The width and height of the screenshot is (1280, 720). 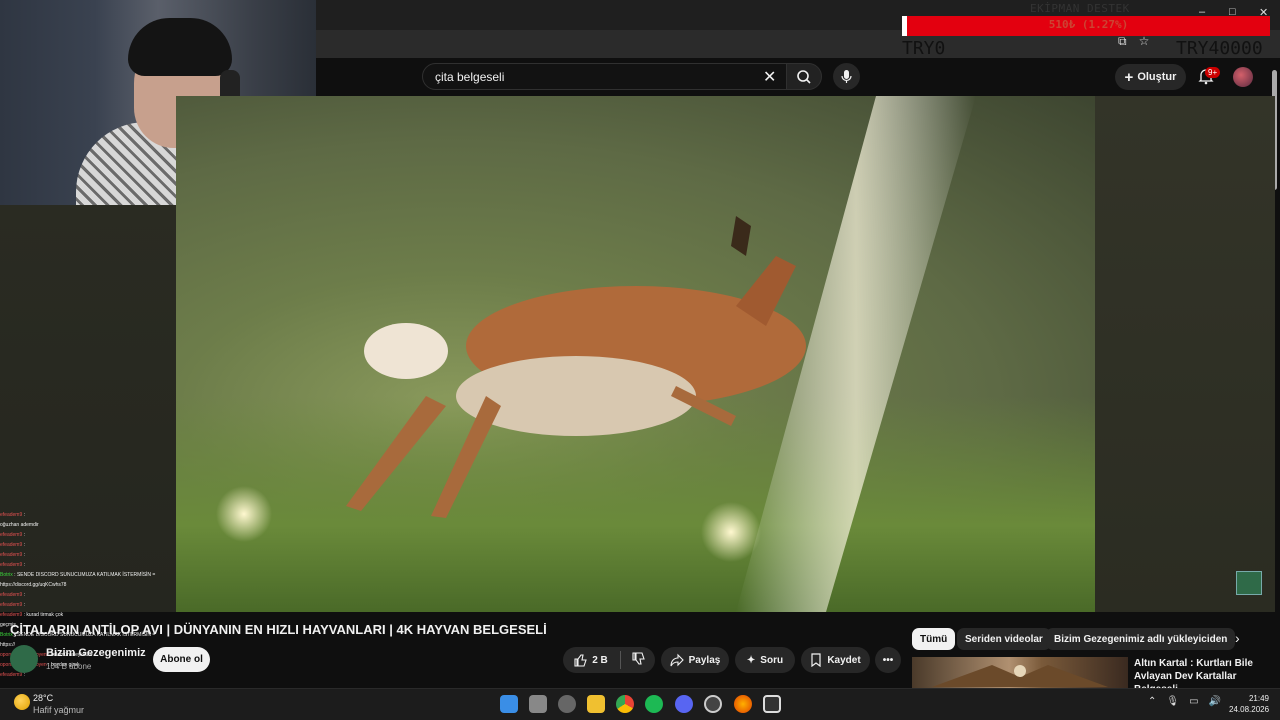 I want to click on subscribe-button: Abone ol, so click(x=181, y=659).